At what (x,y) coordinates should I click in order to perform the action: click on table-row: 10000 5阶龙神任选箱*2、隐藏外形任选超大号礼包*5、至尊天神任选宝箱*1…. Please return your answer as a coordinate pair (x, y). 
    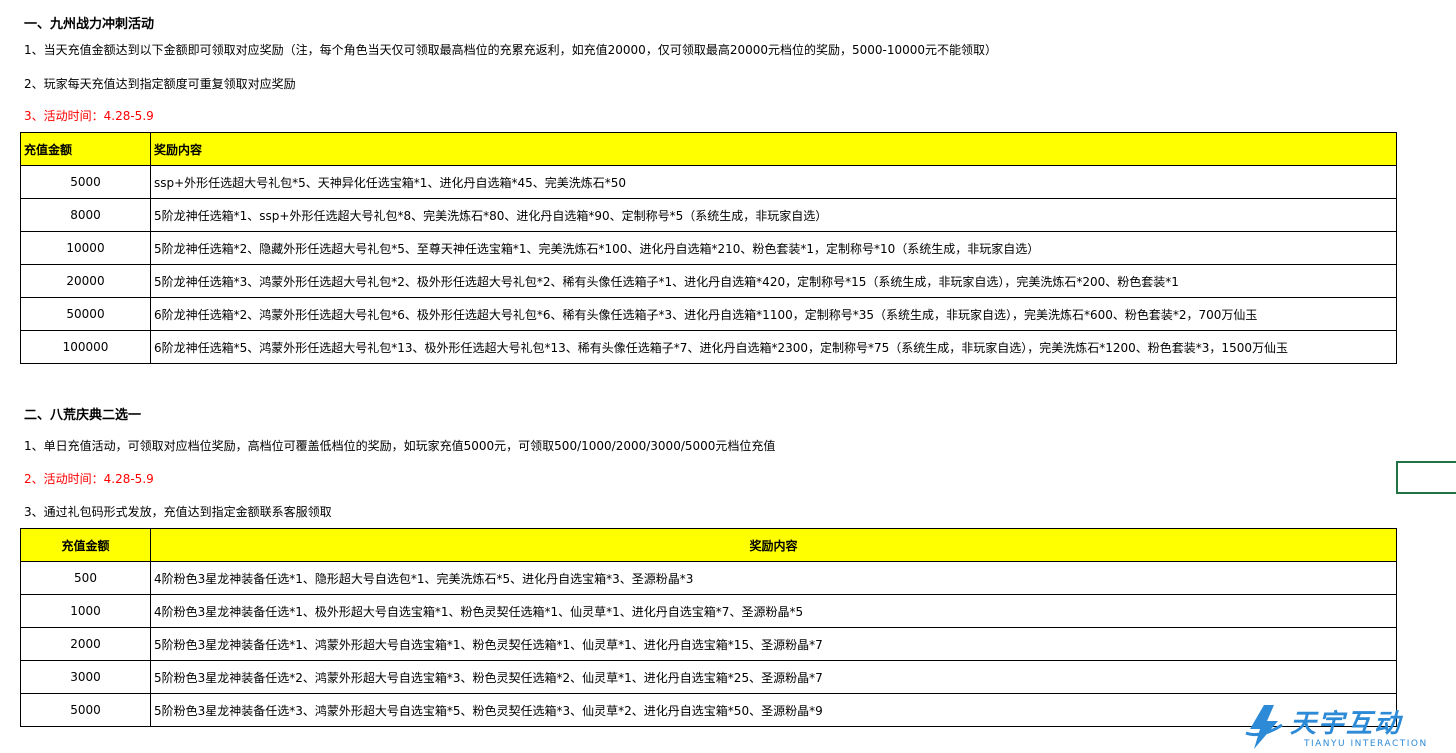
    Looking at the image, I should click on (708, 248).